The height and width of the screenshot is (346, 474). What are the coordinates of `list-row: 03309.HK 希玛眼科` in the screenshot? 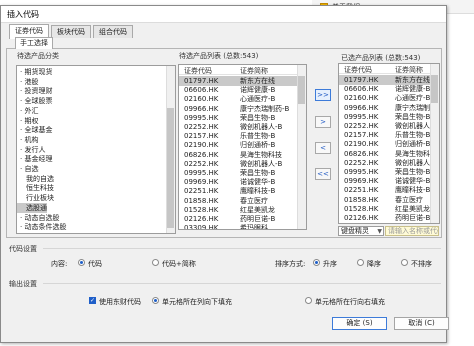 It's located at (242, 226).